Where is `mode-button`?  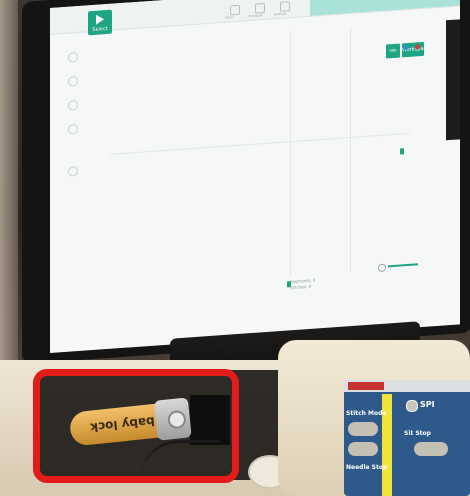 mode-button is located at coordinates (363, 449).